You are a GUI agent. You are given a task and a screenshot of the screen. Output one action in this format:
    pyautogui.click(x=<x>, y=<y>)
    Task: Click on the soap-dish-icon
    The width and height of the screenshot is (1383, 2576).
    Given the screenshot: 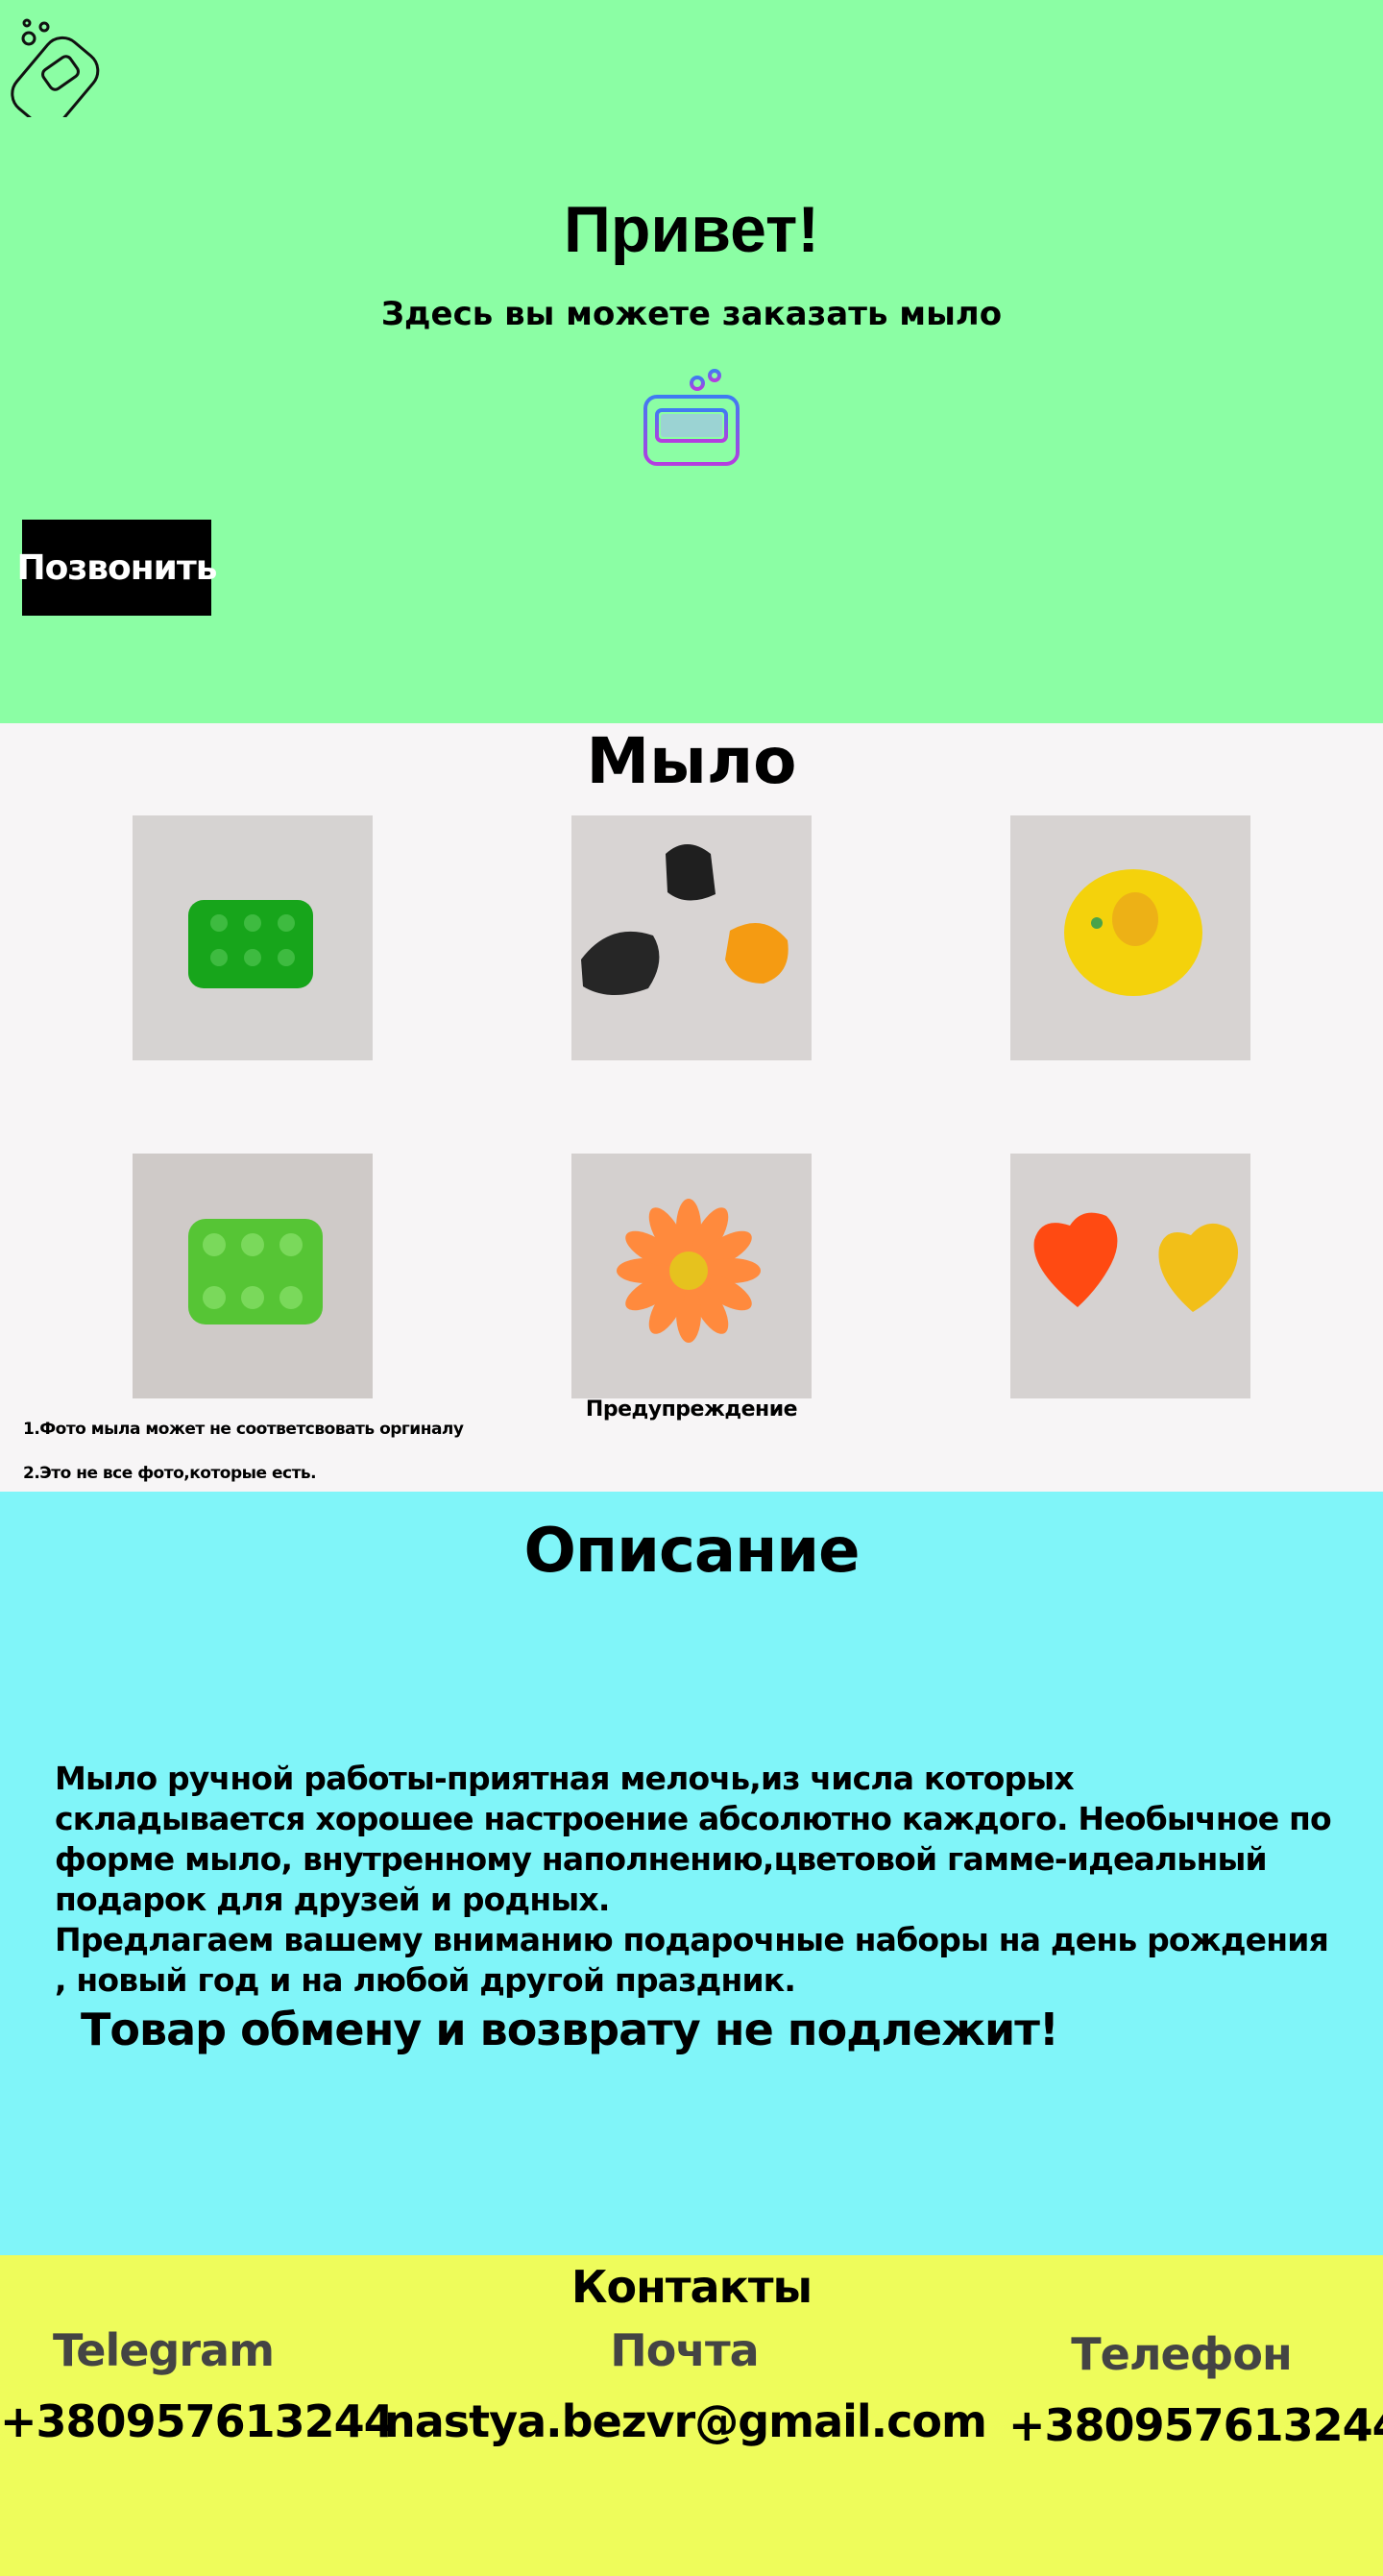 What is the action you would take?
    pyautogui.click(x=691, y=420)
    